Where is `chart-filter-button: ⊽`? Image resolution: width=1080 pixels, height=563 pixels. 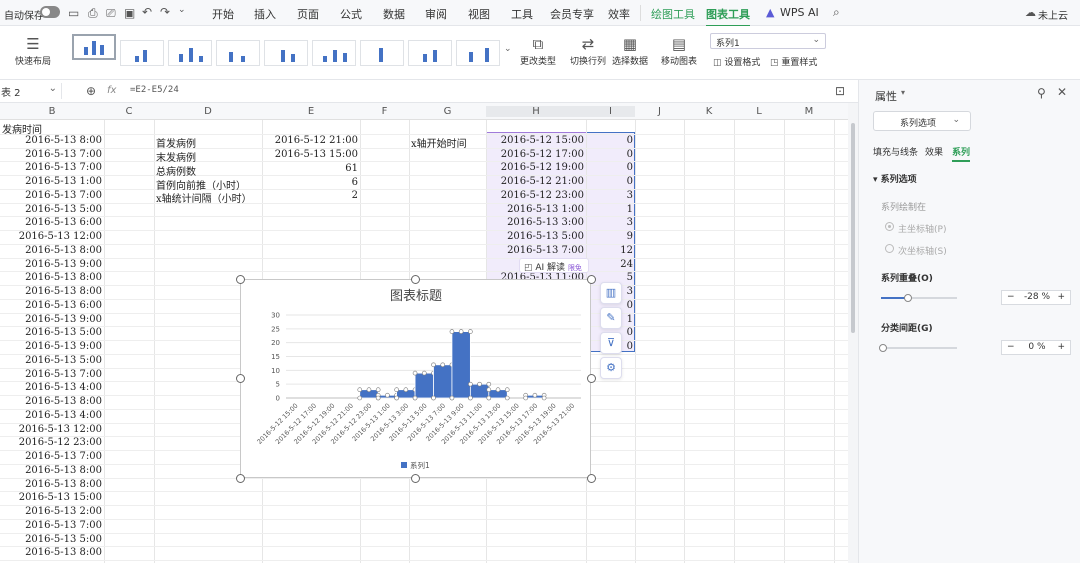
chart-filter-button: ⊽ is located at coordinates (611, 343).